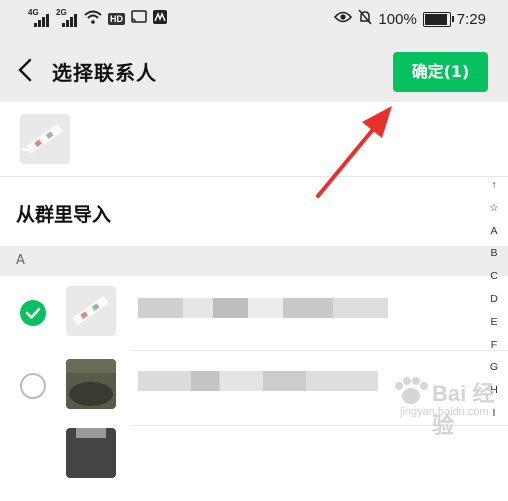 The width and height of the screenshot is (508, 501). I want to click on eye-icon, so click(343, 19).